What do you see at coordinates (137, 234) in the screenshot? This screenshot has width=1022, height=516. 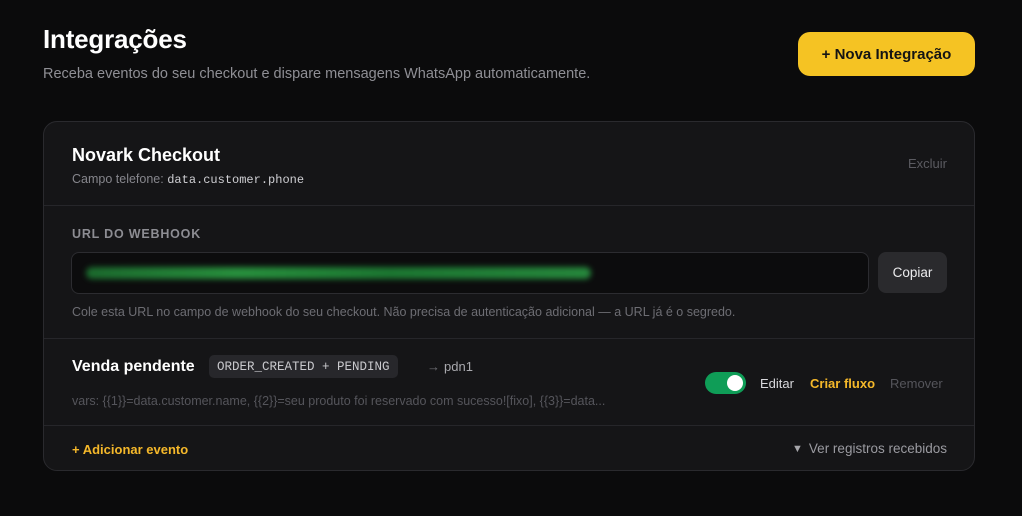 I see `webhook-label: URL DO WEBHOOK` at bounding box center [137, 234].